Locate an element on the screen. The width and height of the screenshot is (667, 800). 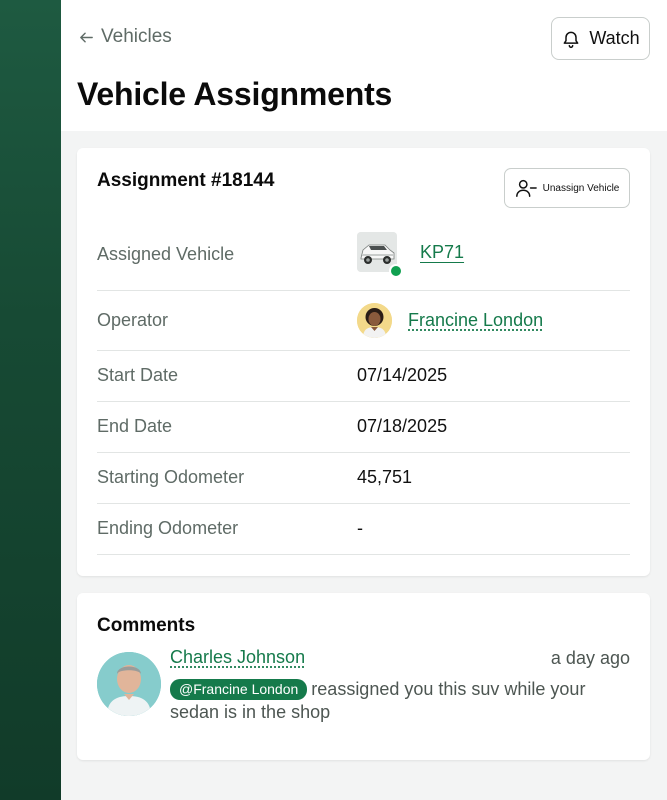
row-start-date: Start Date 07/14/2025 is located at coordinates (363, 376).